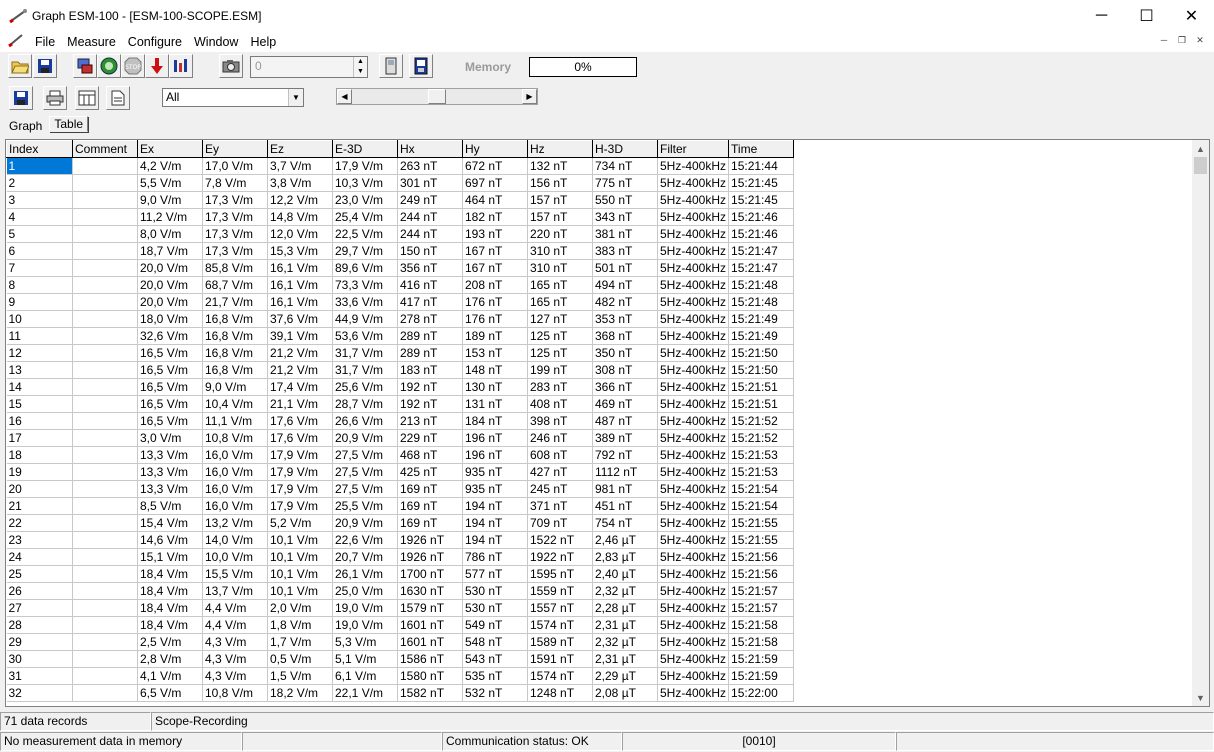  What do you see at coordinates (181, 66) in the screenshot?
I see `bar-graph-icon` at bounding box center [181, 66].